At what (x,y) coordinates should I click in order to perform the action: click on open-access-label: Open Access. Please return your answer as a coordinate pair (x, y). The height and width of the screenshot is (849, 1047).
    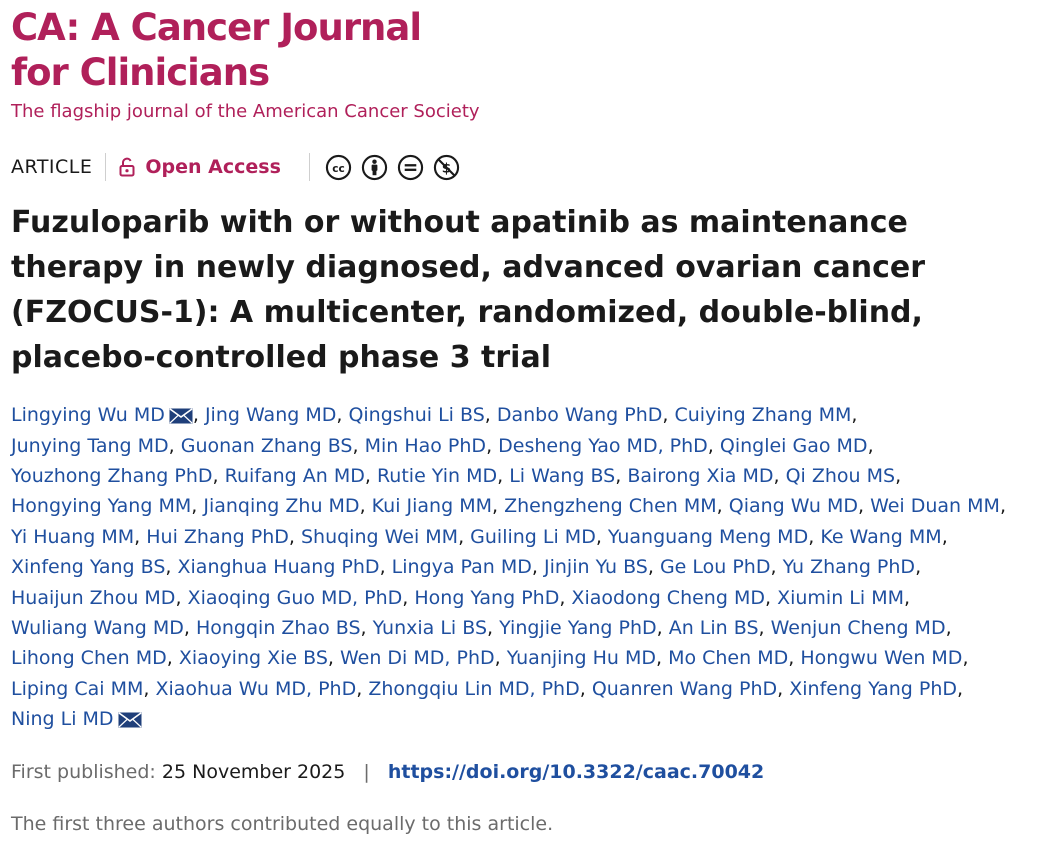
    Looking at the image, I should click on (213, 167).